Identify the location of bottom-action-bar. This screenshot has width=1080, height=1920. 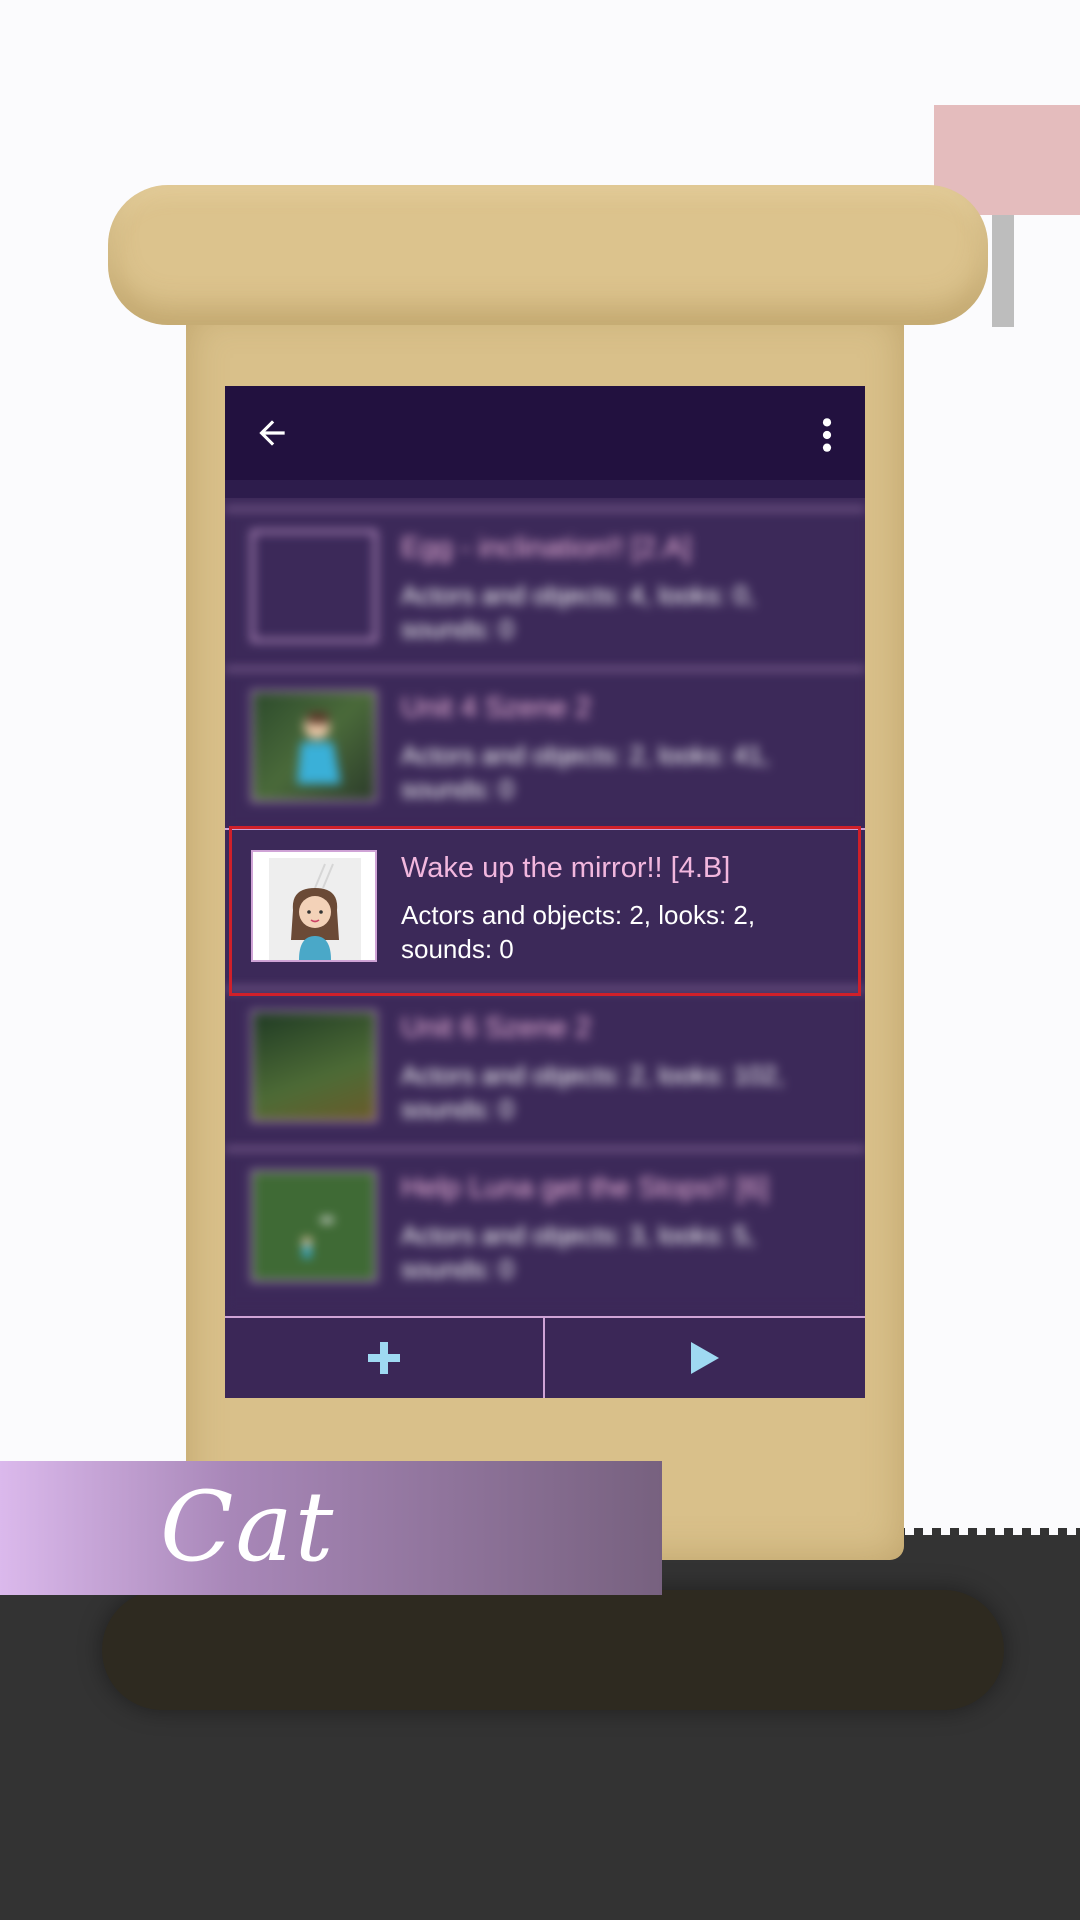
(545, 1357).